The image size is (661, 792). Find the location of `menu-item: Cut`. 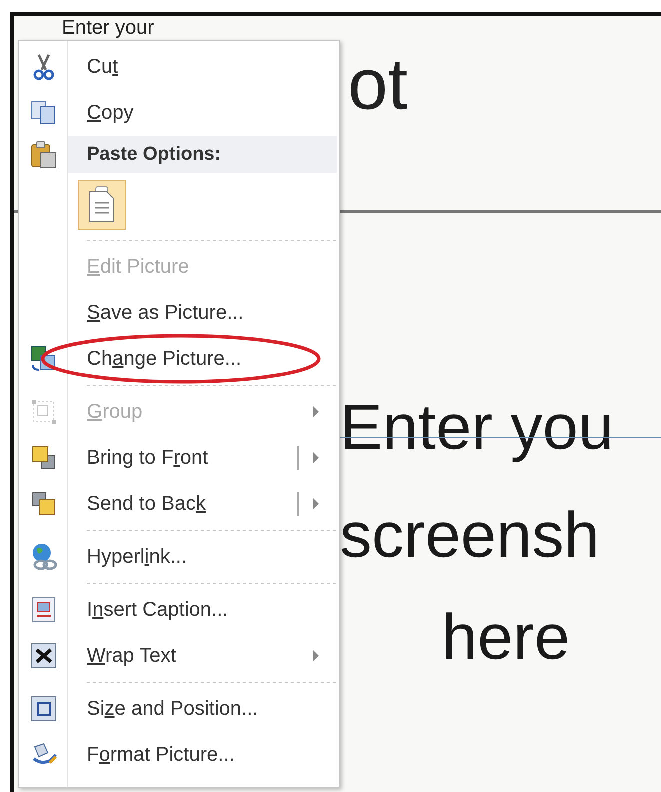

menu-item: Cut is located at coordinates (179, 67).